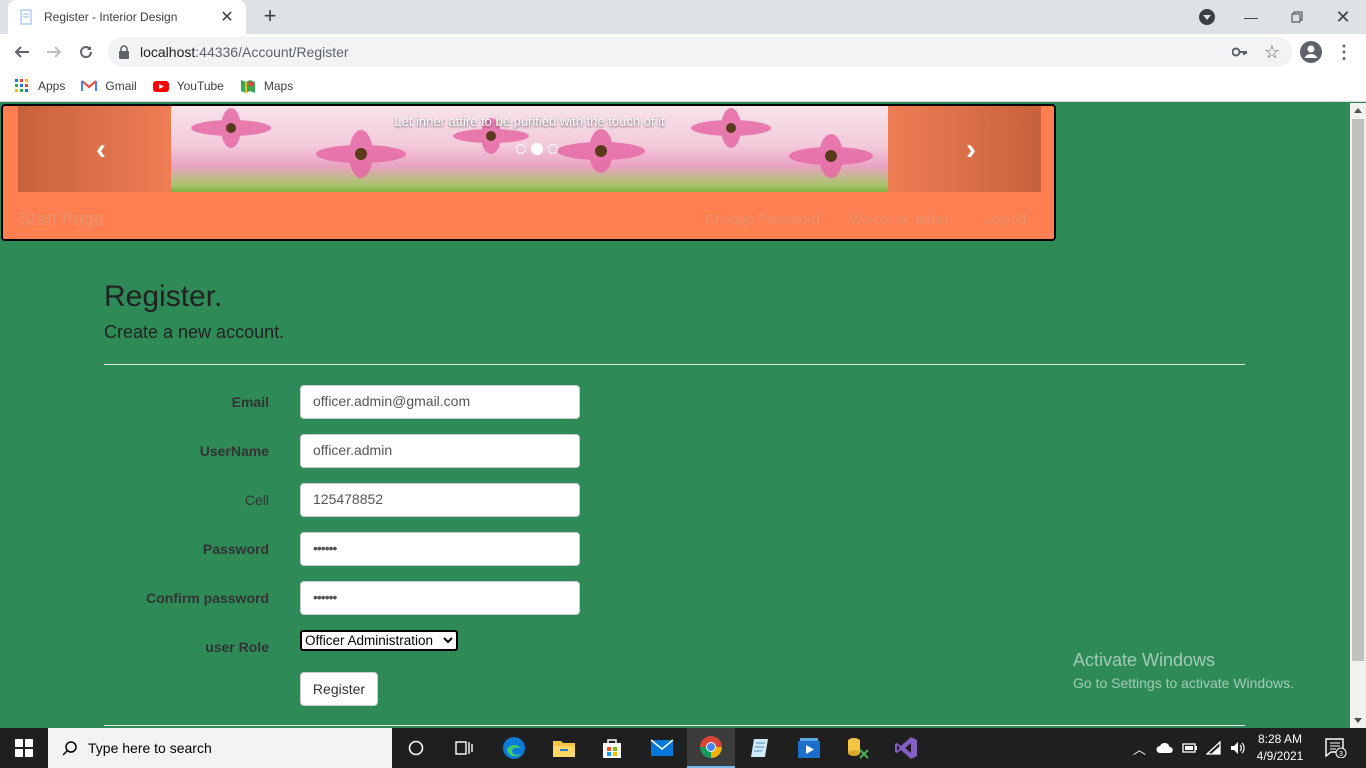 The height and width of the screenshot is (768, 1366). Describe the element at coordinates (94, 149) in the screenshot. I see `carousel-prev-button: ‹` at that location.